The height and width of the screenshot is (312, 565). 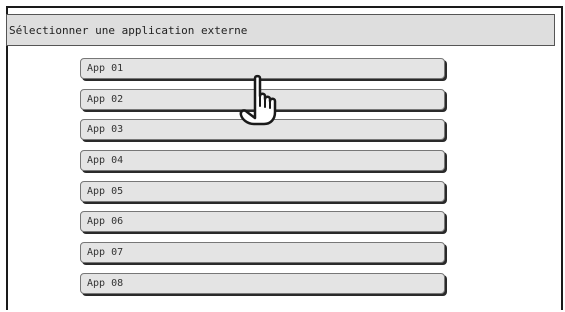 I want to click on app-06-button: App 06, so click(x=262, y=222).